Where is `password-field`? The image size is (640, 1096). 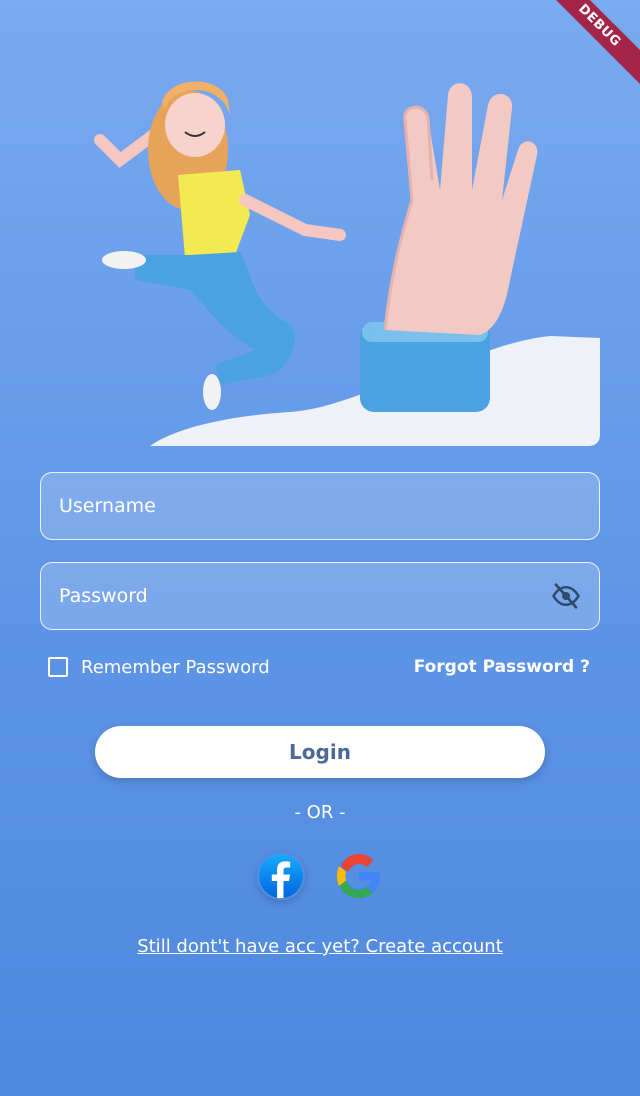
password-field is located at coordinates (320, 596).